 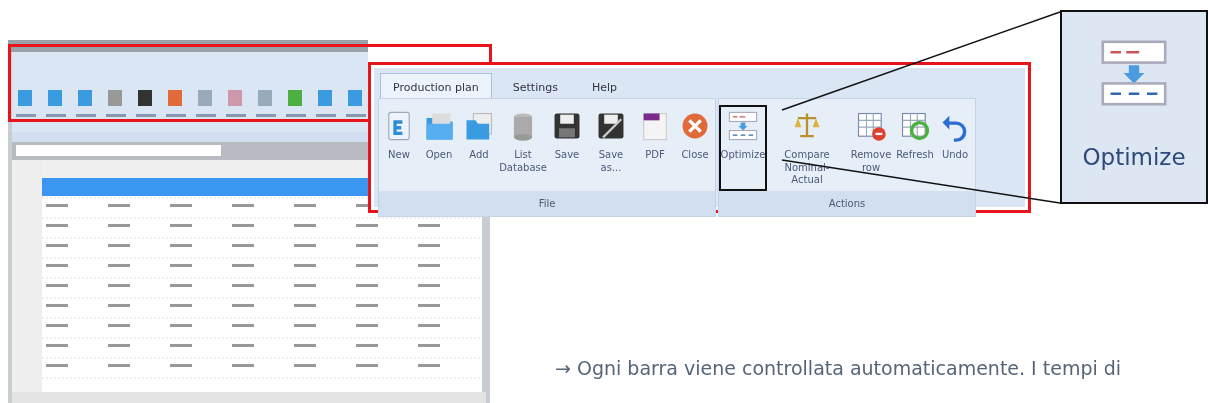 What do you see at coordinates (743, 148) in the screenshot?
I see `ribbon-button: Optimize` at bounding box center [743, 148].